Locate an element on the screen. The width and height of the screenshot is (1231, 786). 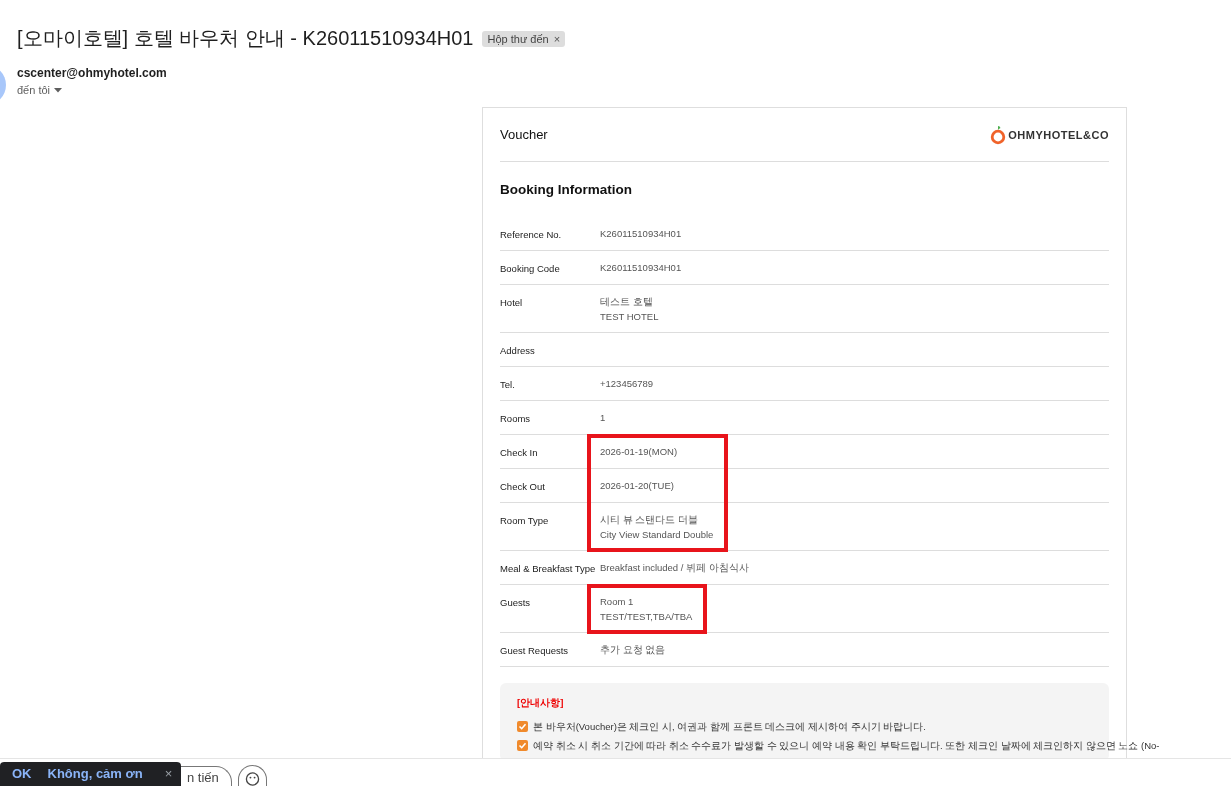
field-label: Booking Code is located at coordinates (530, 269).